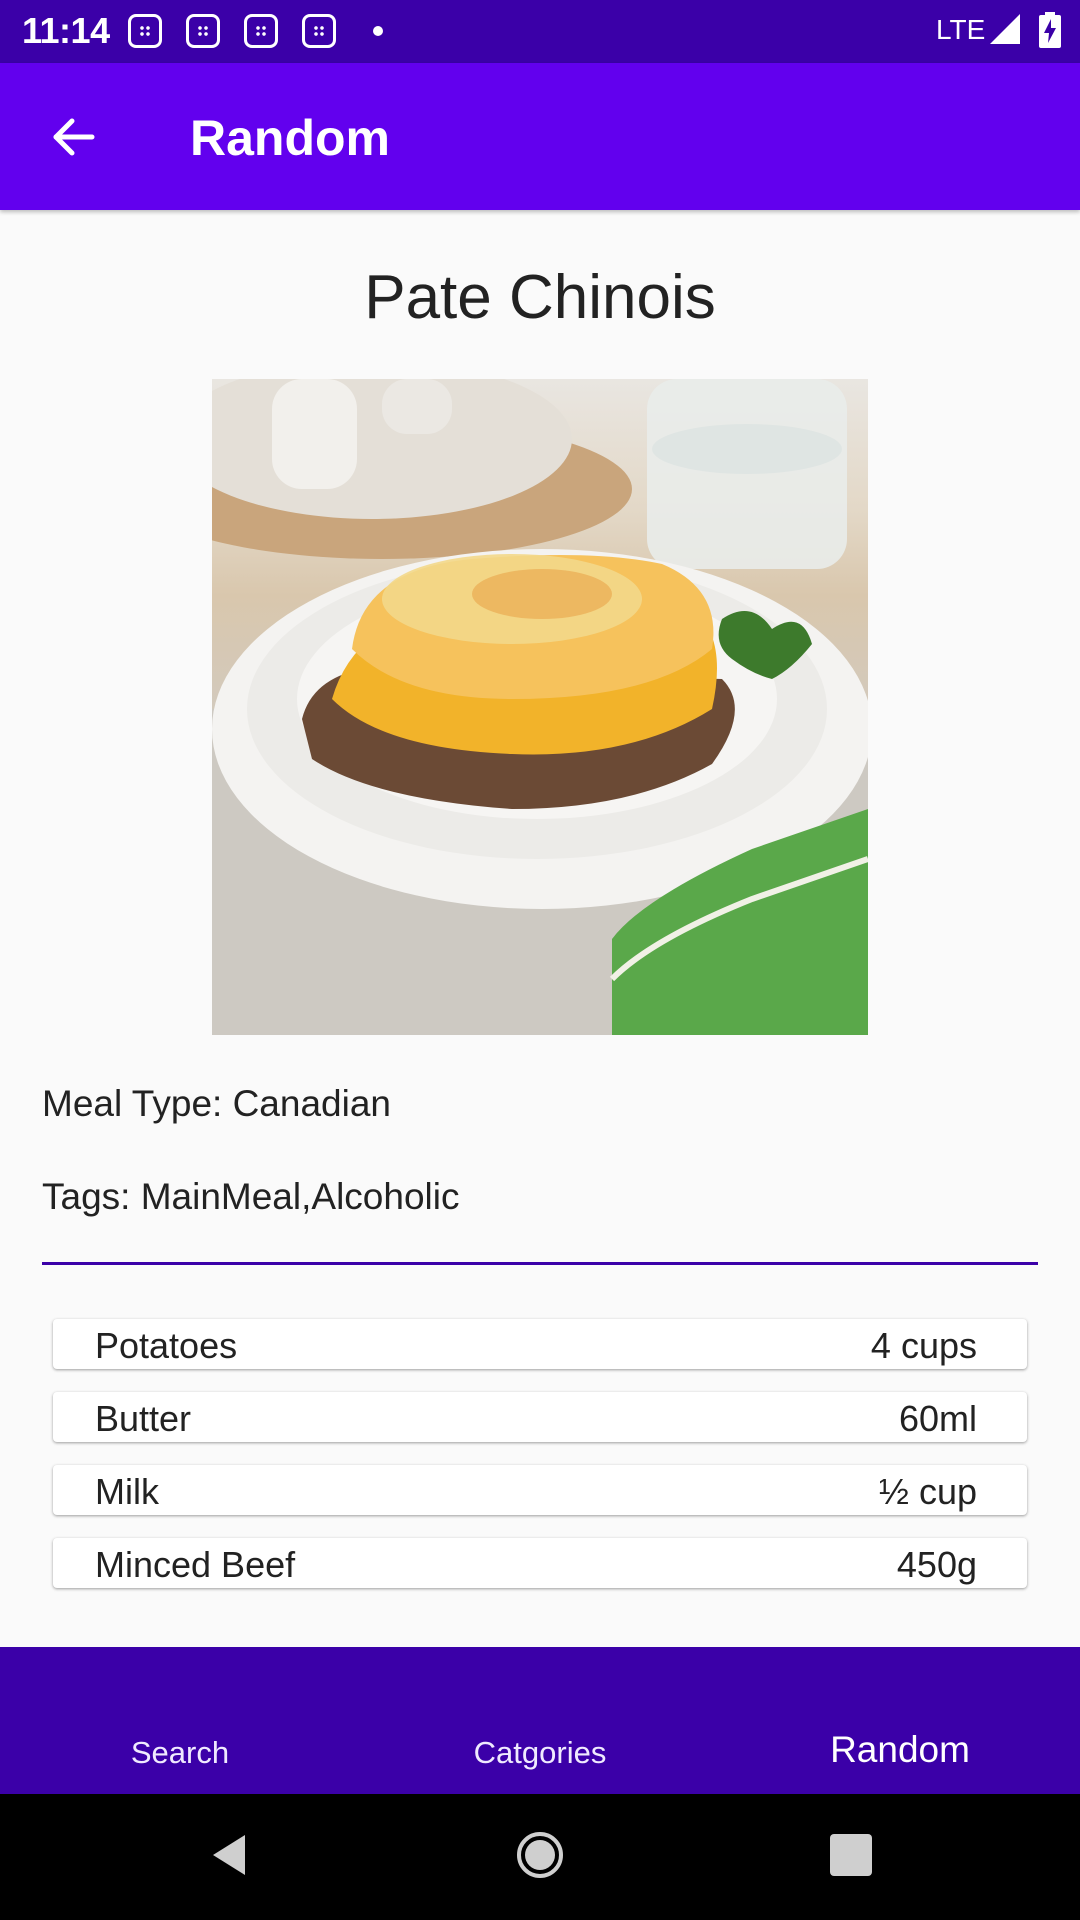 The image size is (1080, 1920). Describe the element at coordinates (937, 1418) in the screenshot. I see `ingredient-measure: 60ml` at that location.